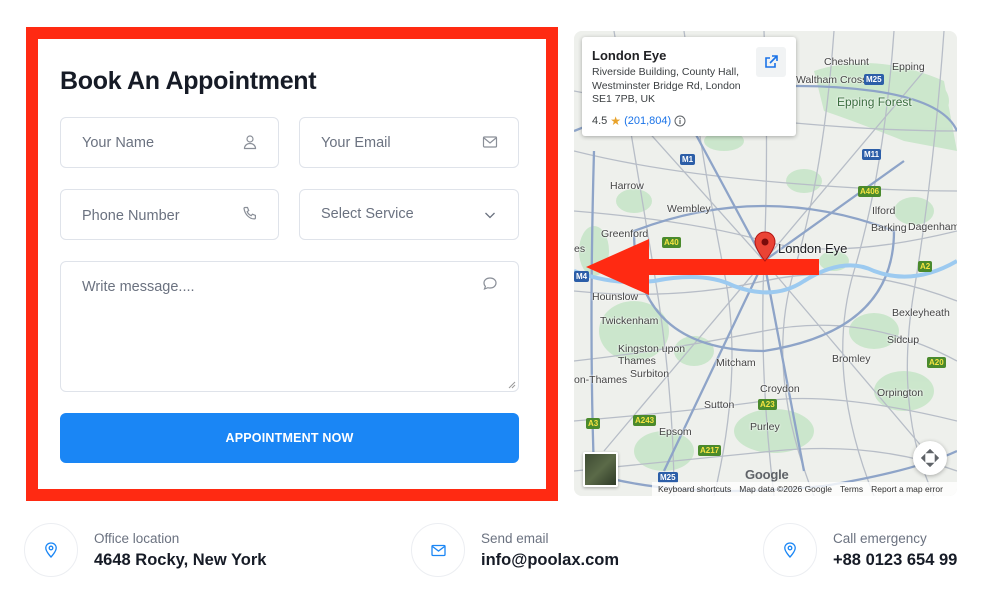 The image size is (1000, 603). I want to click on chevron-down-icon, so click(490, 215).